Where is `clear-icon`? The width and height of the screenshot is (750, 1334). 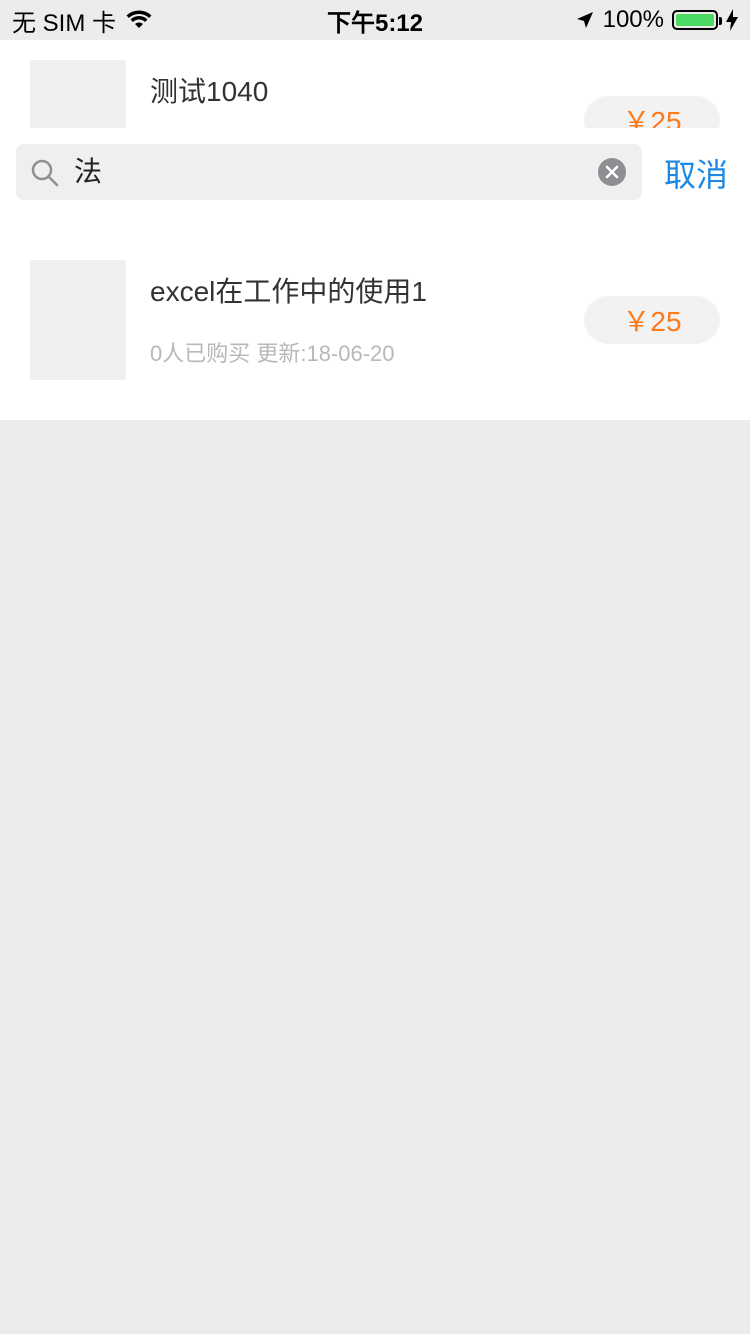
clear-icon is located at coordinates (612, 172).